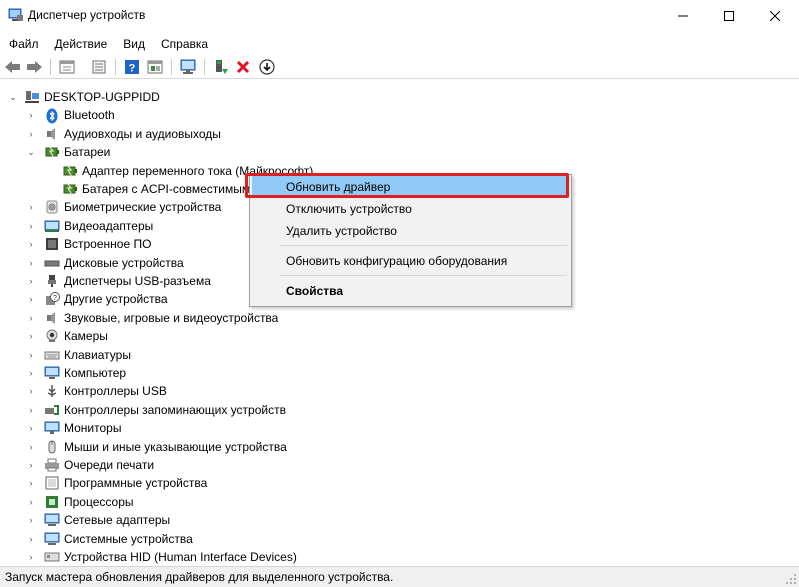  What do you see at coordinates (52, 263) in the screenshot?
I see `disk-icon` at bounding box center [52, 263].